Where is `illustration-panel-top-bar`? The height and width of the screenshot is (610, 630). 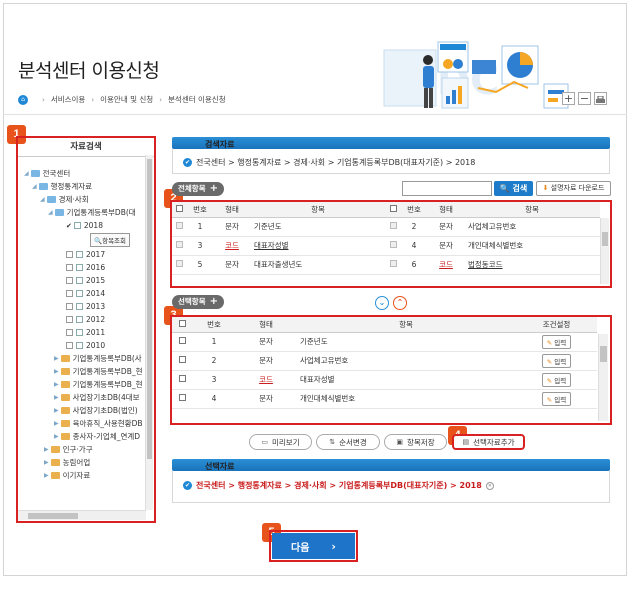
illustration-panel-top-bar is located at coordinates (453, 47).